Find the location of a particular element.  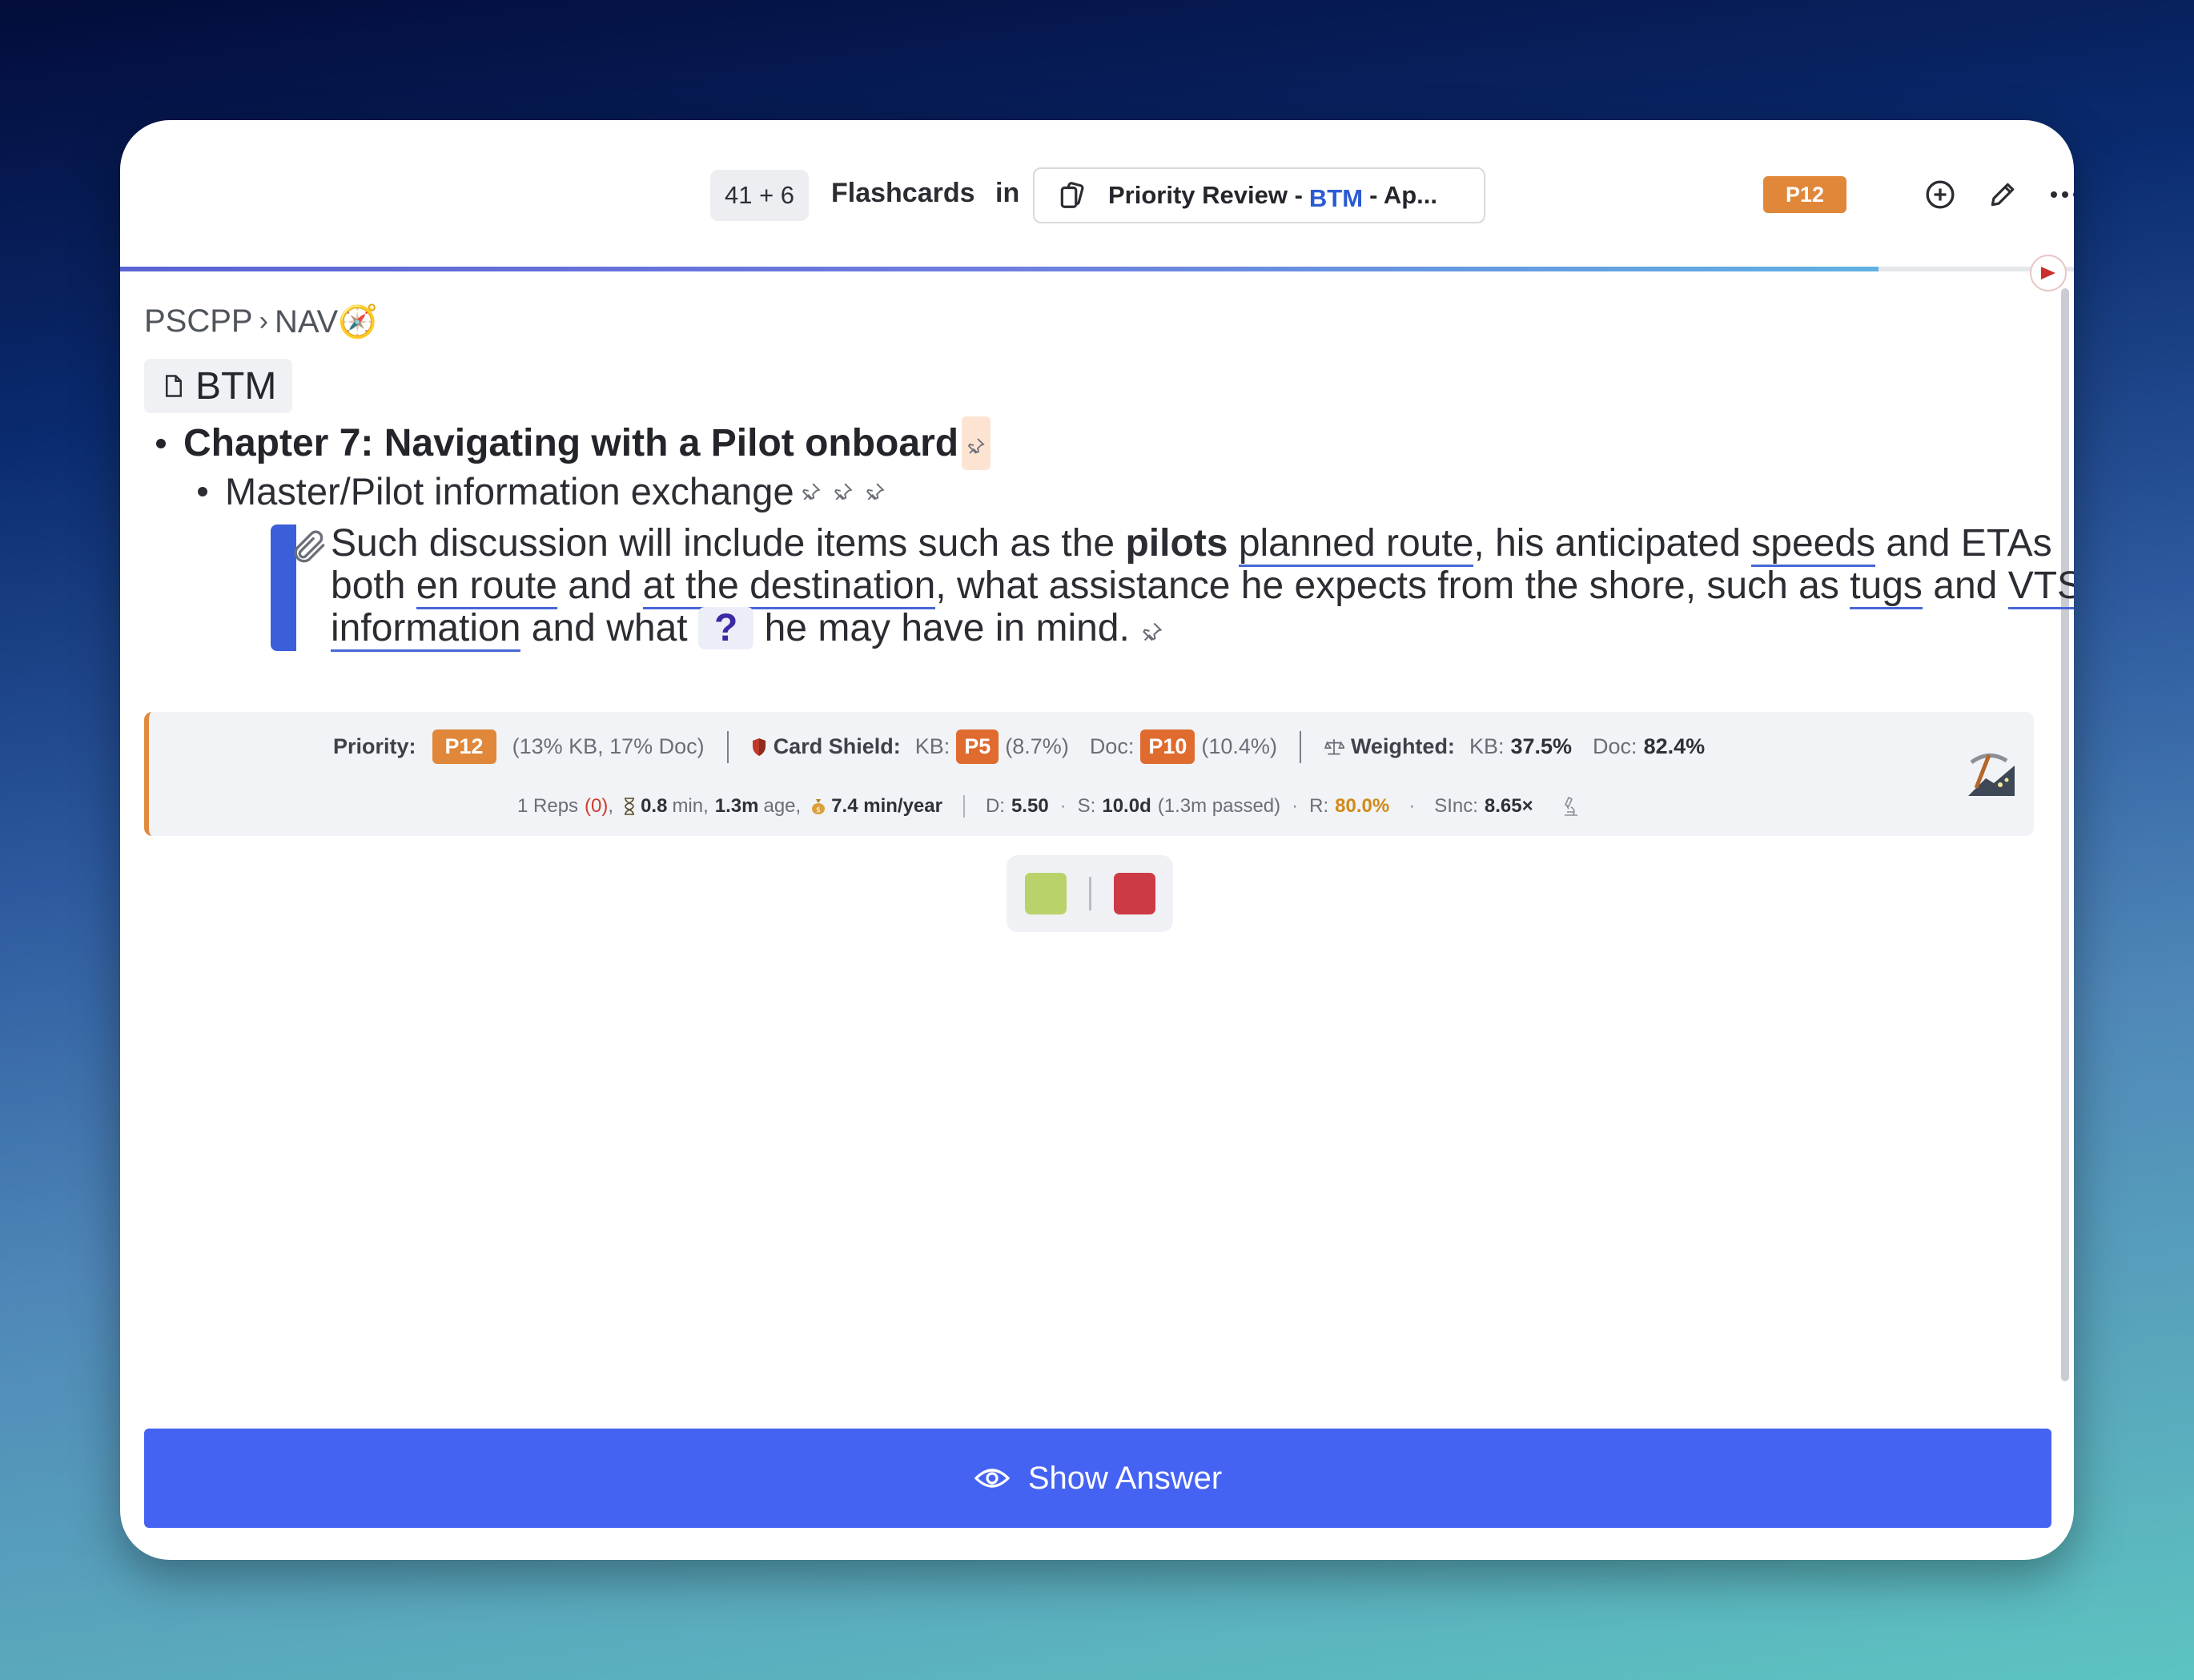

deck-tag: BTM is located at coordinates (1336, 198).